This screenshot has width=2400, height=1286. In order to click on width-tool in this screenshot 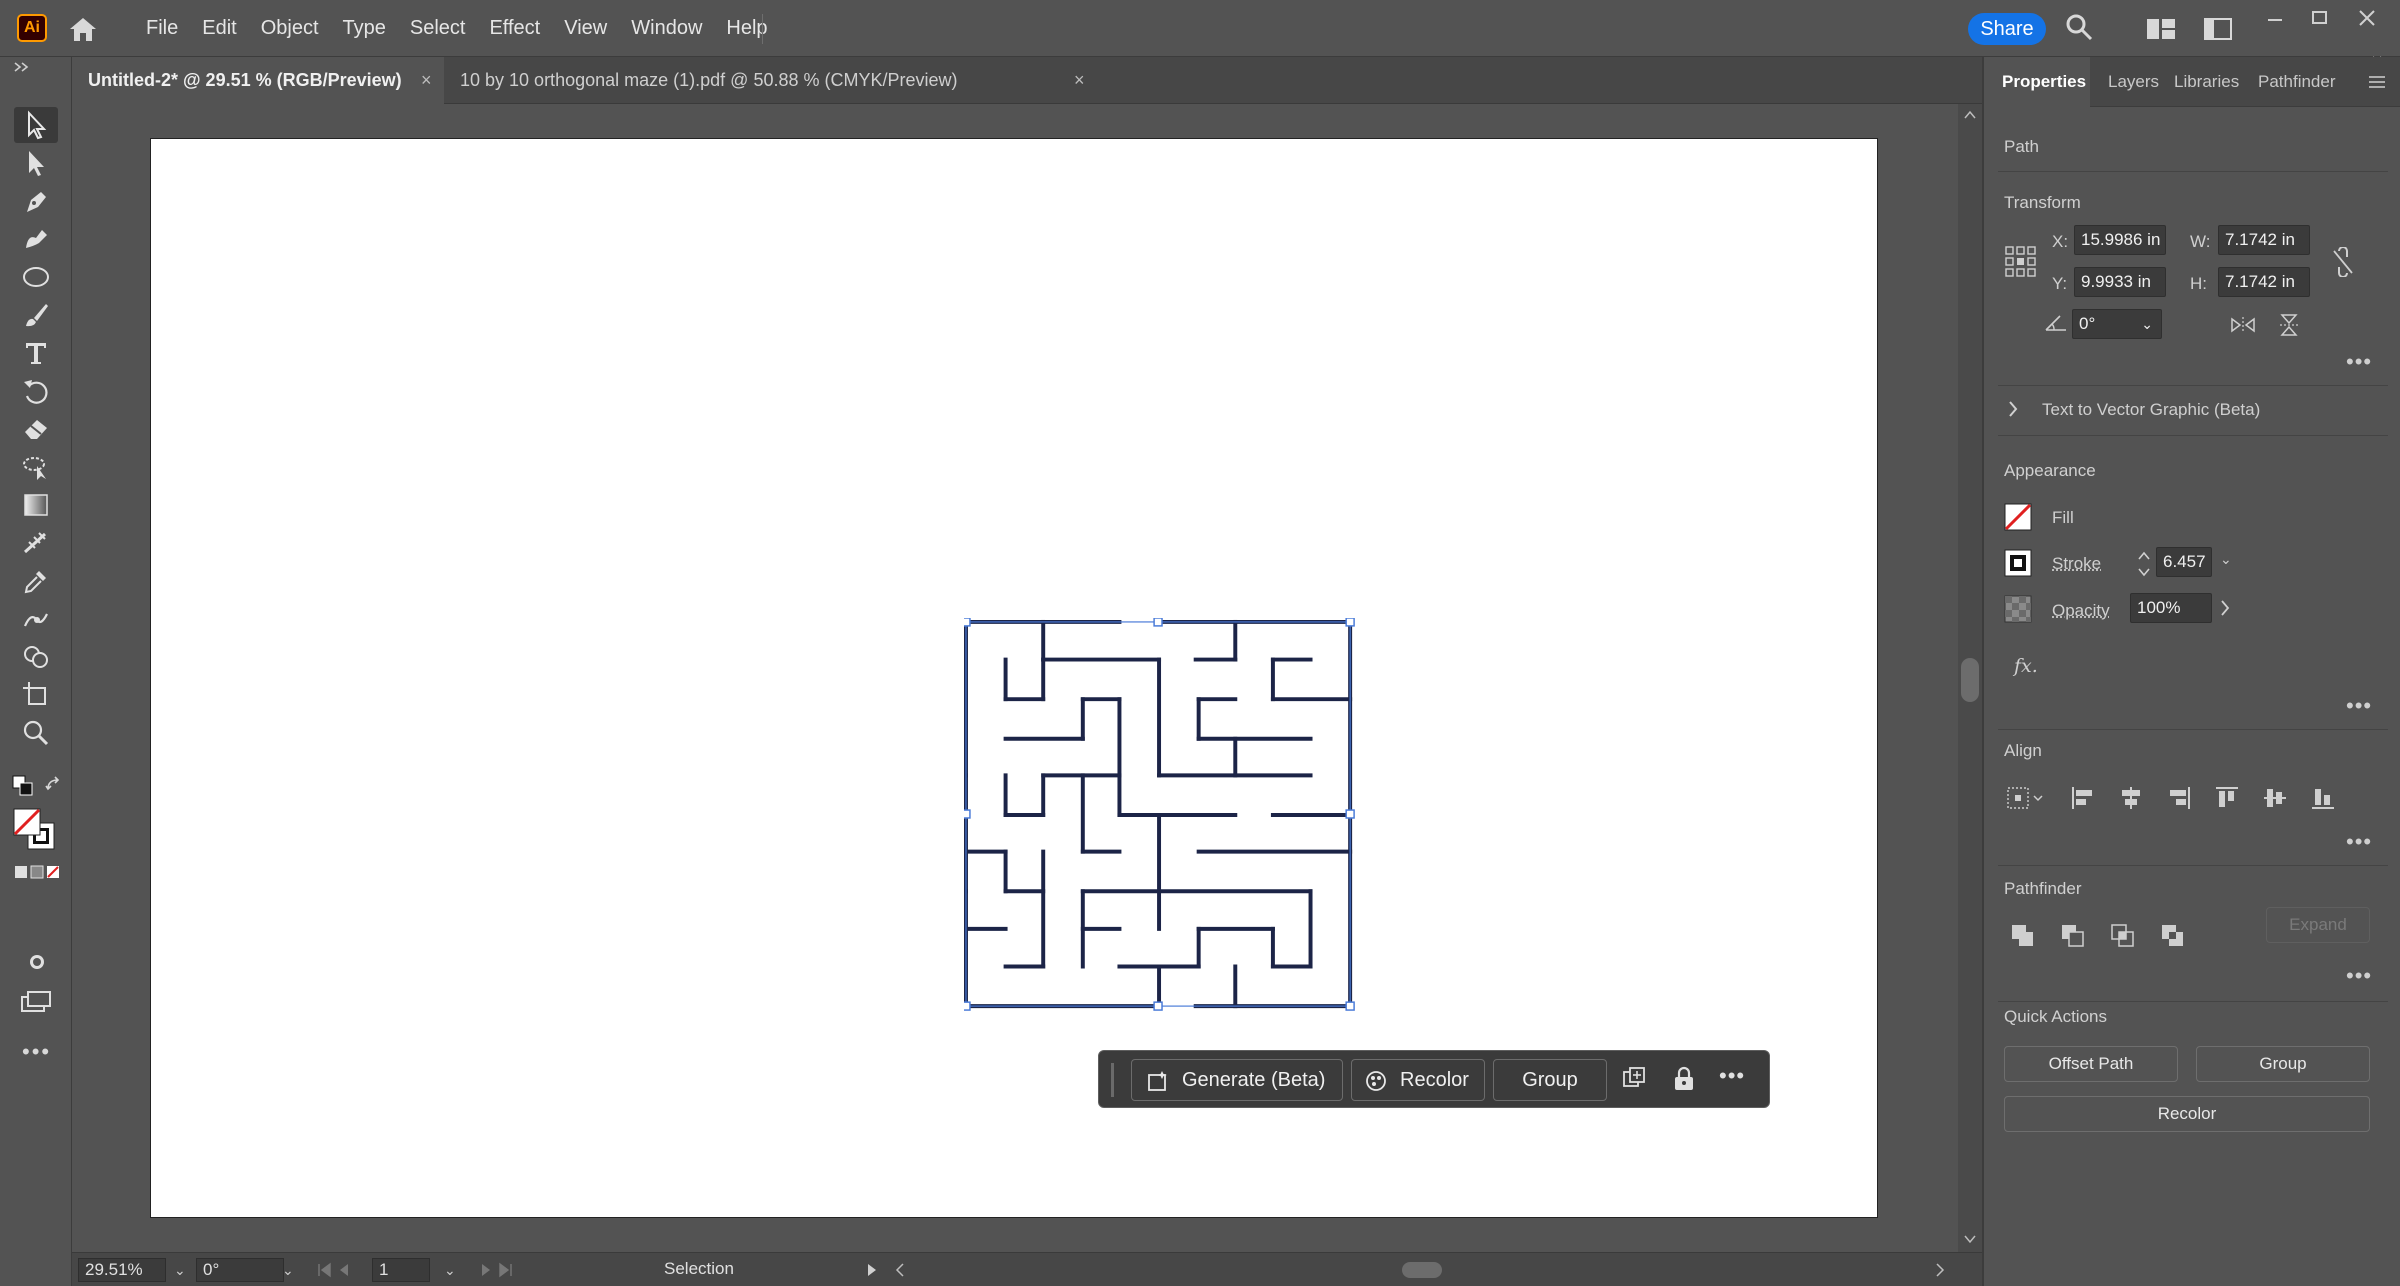, I will do `click(36, 543)`.